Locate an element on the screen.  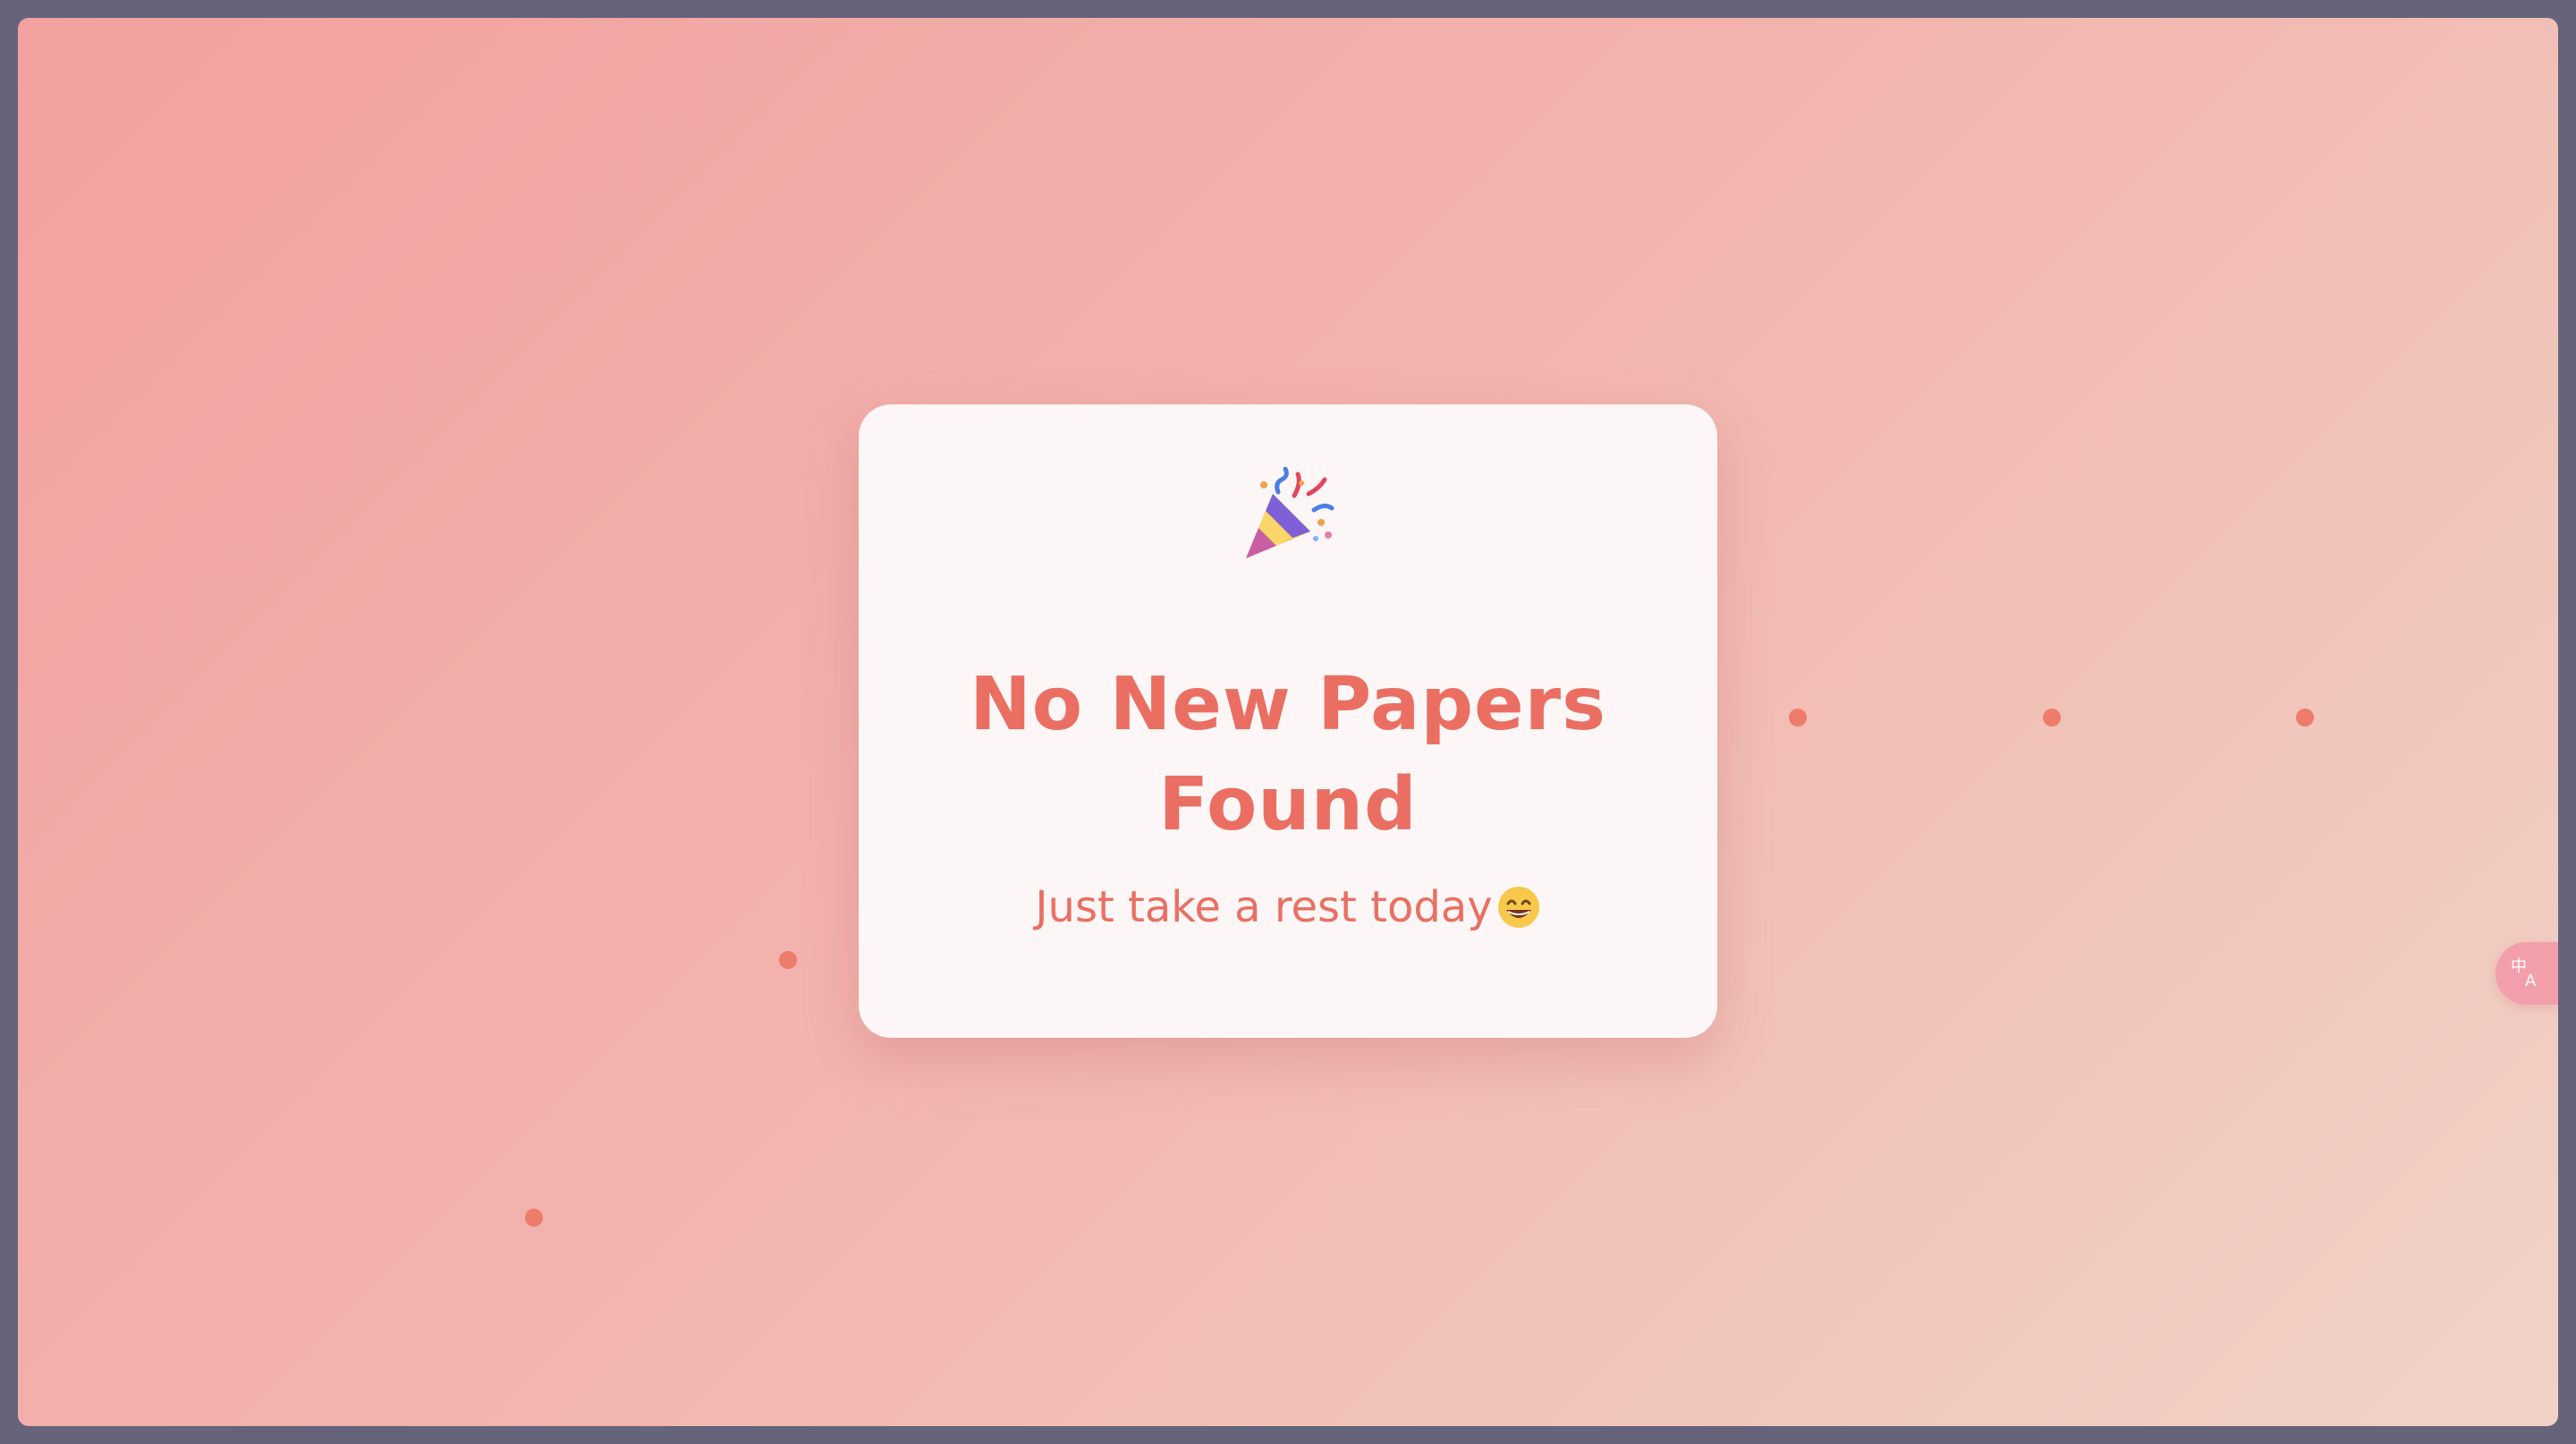
translate-icon: 中 A is located at coordinates (2527, 974).